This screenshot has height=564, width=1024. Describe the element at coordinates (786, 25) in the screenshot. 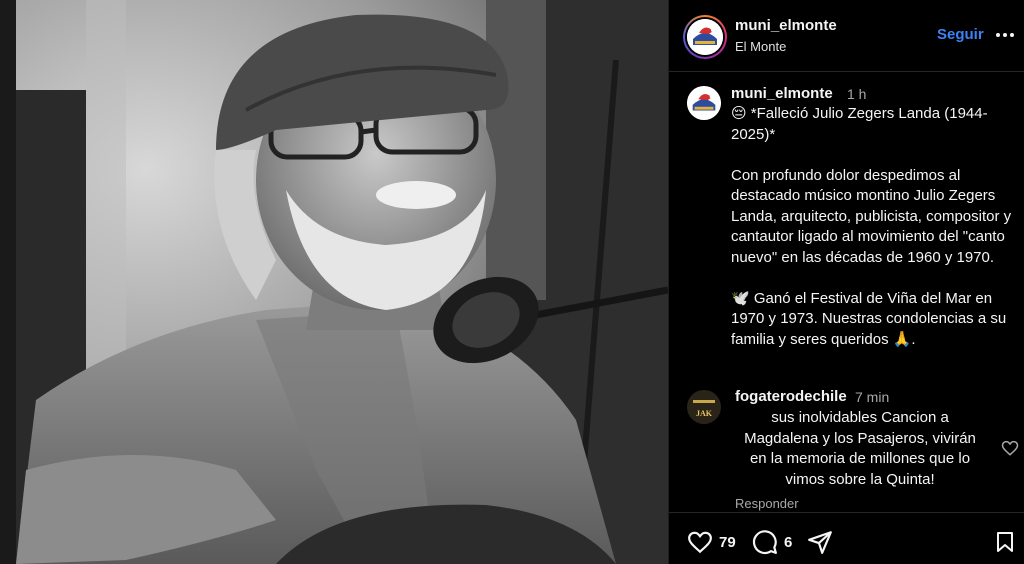

I see `author-username: muni_elmonte` at that location.